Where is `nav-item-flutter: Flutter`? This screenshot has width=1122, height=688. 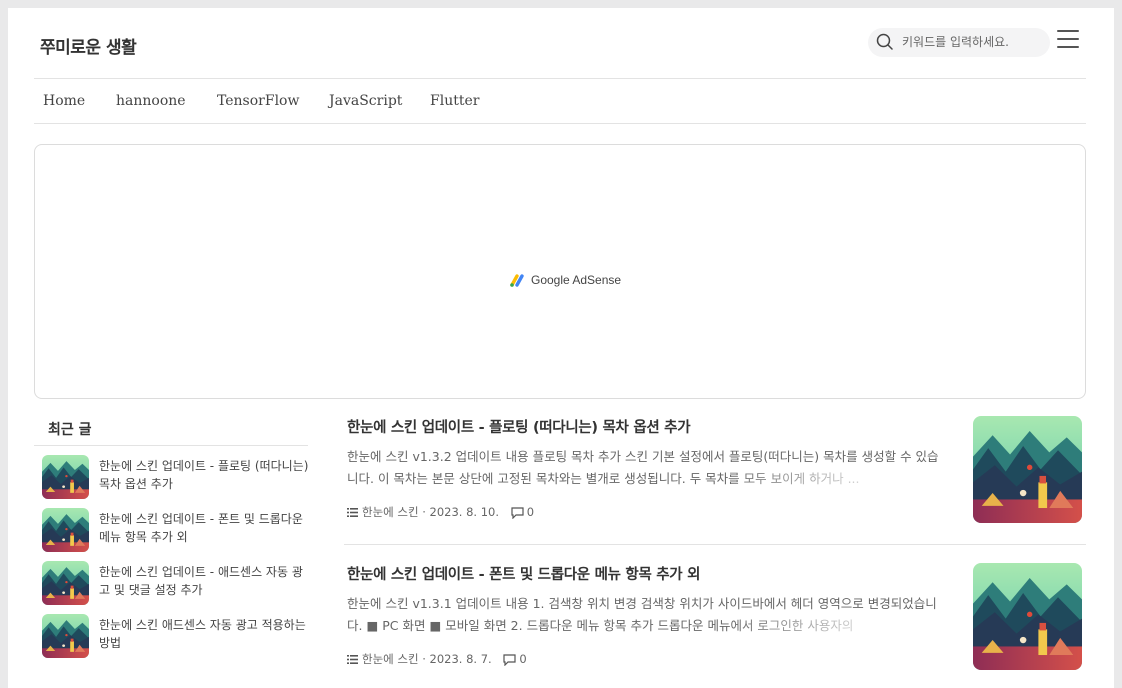 nav-item-flutter: Flutter is located at coordinates (454, 101).